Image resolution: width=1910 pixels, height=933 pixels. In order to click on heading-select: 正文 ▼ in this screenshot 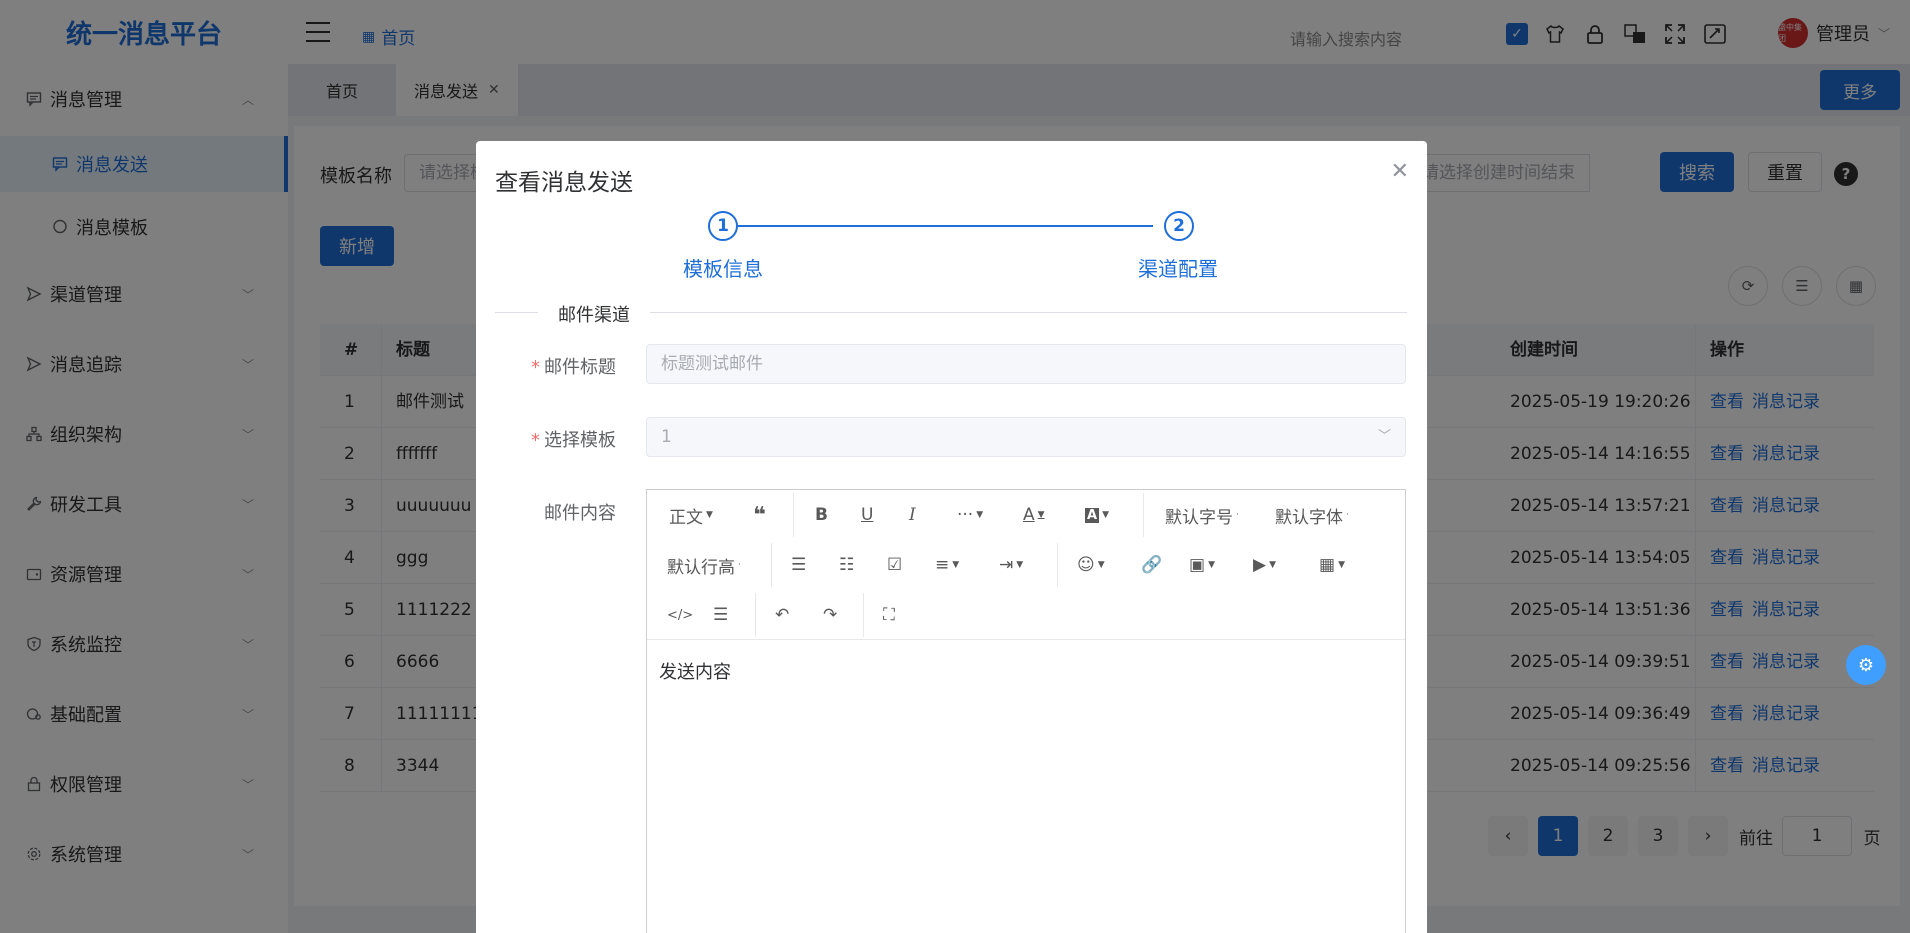, I will do `click(691, 515)`.